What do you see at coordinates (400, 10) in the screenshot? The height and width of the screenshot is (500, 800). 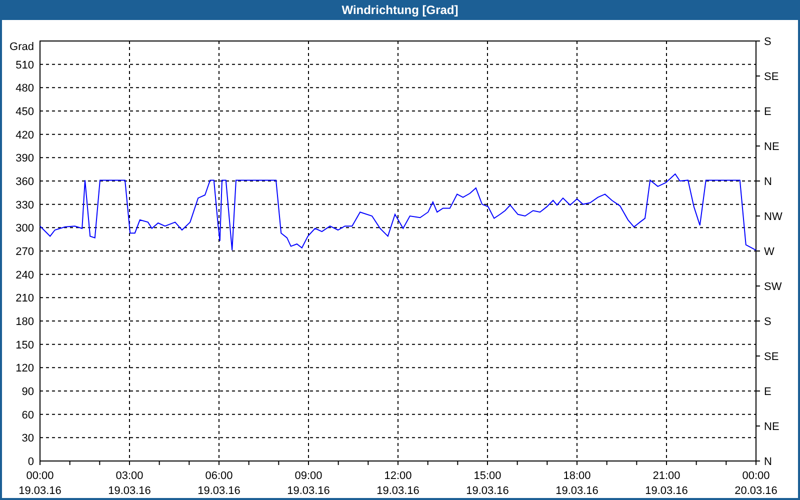 I see `window-title: Windrichtung [Grad]` at bounding box center [400, 10].